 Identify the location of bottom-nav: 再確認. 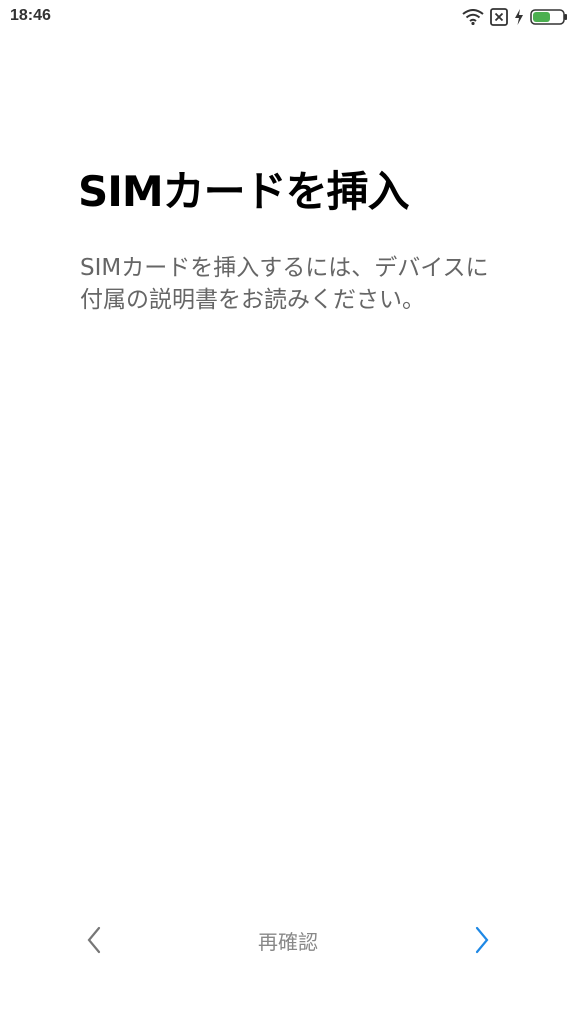
(288, 940).